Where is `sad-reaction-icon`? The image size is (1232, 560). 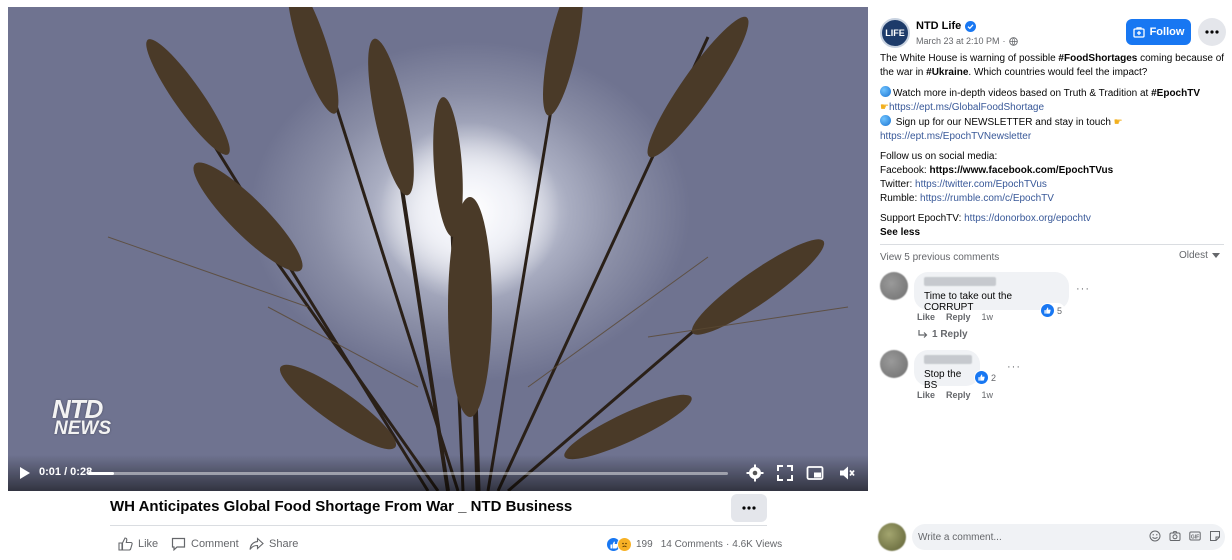 sad-reaction-icon is located at coordinates (624, 544).